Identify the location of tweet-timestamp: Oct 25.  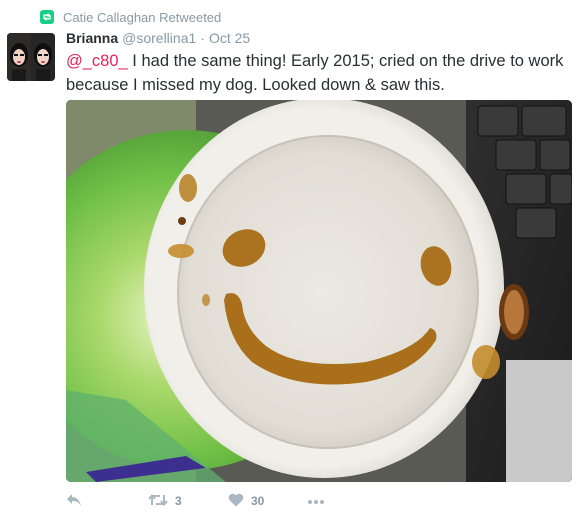
(229, 38).